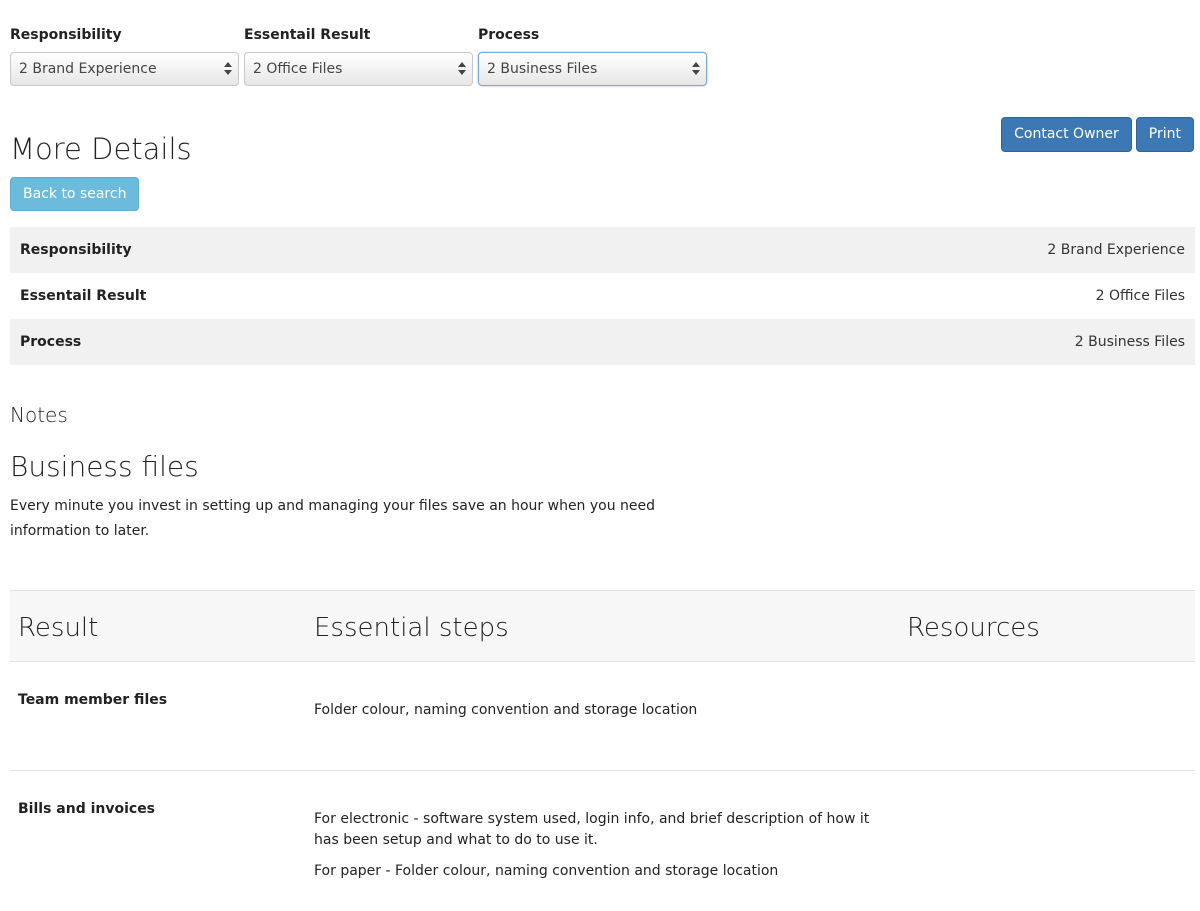  I want to click on result-name: Bills and invoices, so click(87, 809).